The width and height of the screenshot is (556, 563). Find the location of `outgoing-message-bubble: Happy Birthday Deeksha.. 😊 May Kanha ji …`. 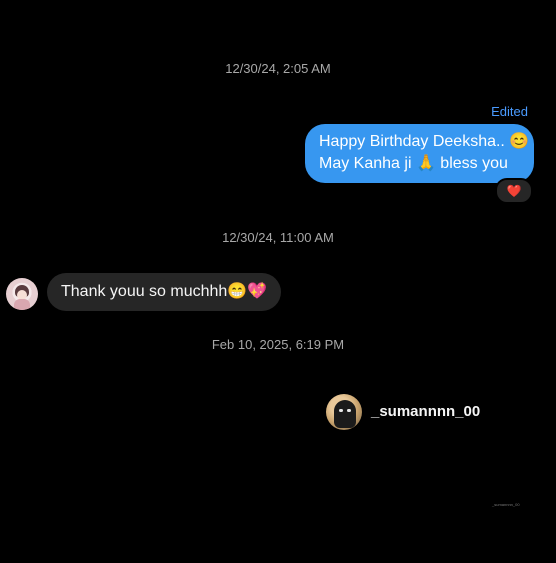

outgoing-message-bubble: Happy Birthday Deeksha.. 😊 May Kanha ji … is located at coordinates (419, 153).